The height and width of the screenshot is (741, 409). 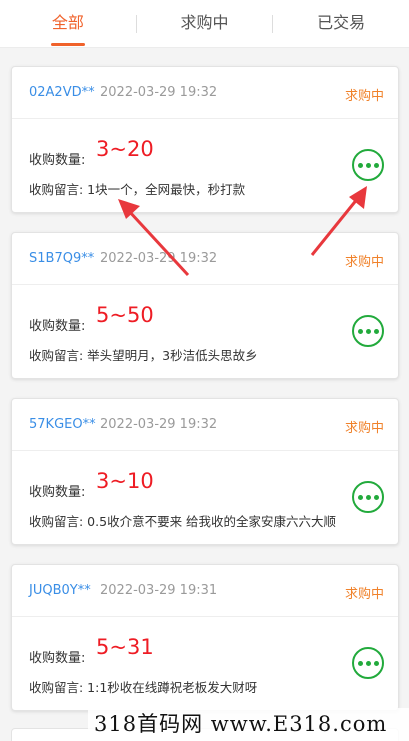 I want to click on order-qty-value: 5~31, so click(x=125, y=647).